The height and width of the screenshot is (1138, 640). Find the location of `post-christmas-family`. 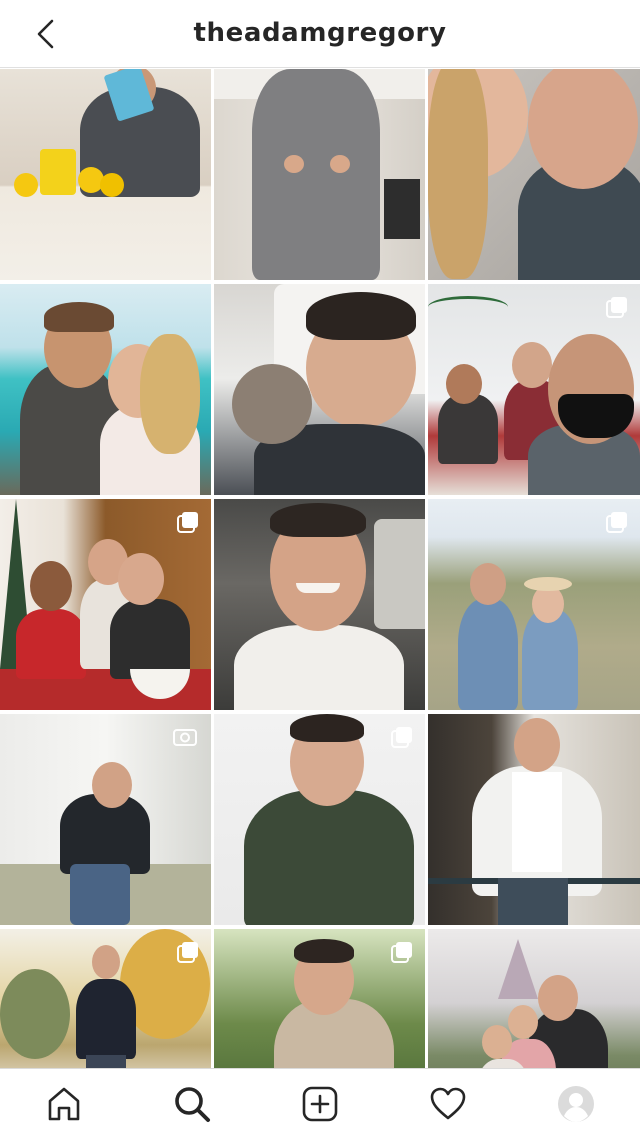

post-christmas-family is located at coordinates (105, 604).